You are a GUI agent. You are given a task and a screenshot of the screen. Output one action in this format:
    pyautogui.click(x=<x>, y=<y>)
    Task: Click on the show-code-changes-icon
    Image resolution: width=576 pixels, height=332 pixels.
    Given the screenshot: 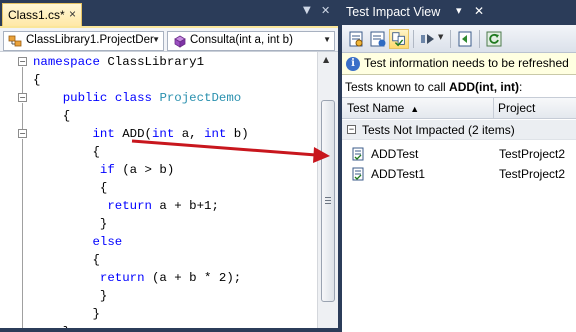 What is the action you would take?
    pyautogui.click(x=378, y=39)
    